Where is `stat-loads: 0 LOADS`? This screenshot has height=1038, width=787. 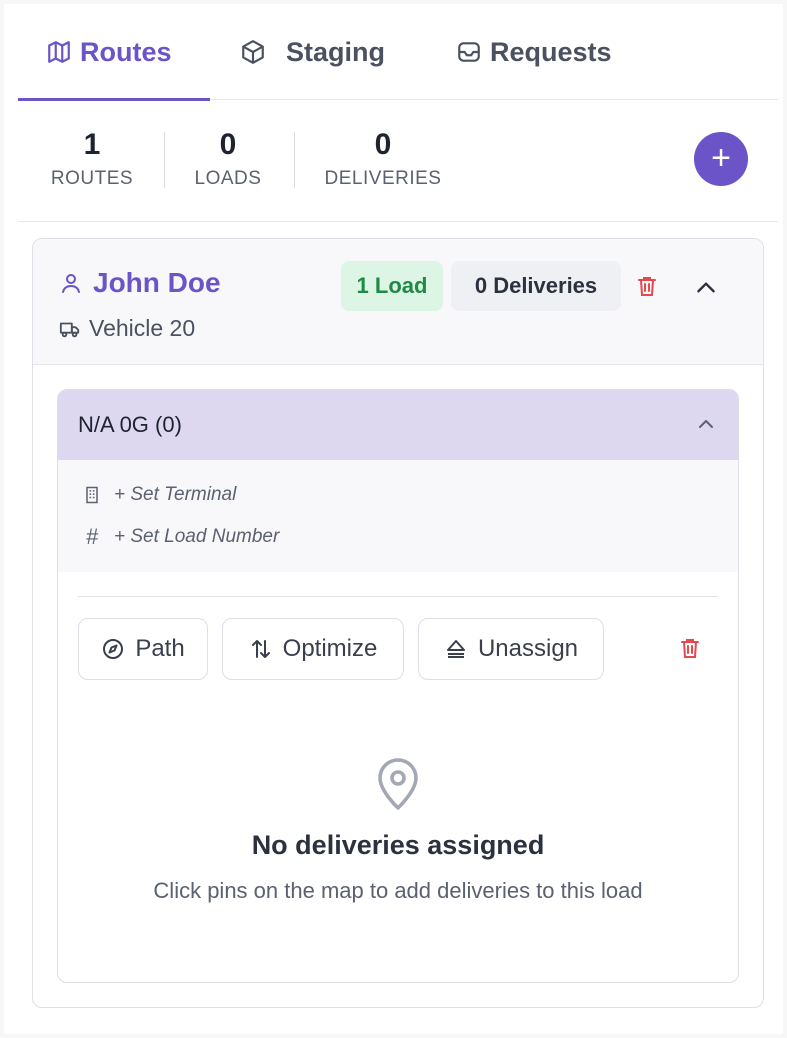 stat-loads: 0 LOADS is located at coordinates (228, 159).